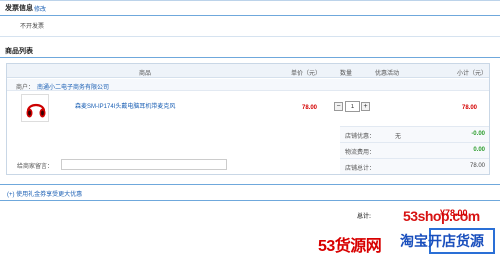 The width and height of the screenshot is (500, 257). I want to click on shipping-value: 0.00, so click(479, 150).